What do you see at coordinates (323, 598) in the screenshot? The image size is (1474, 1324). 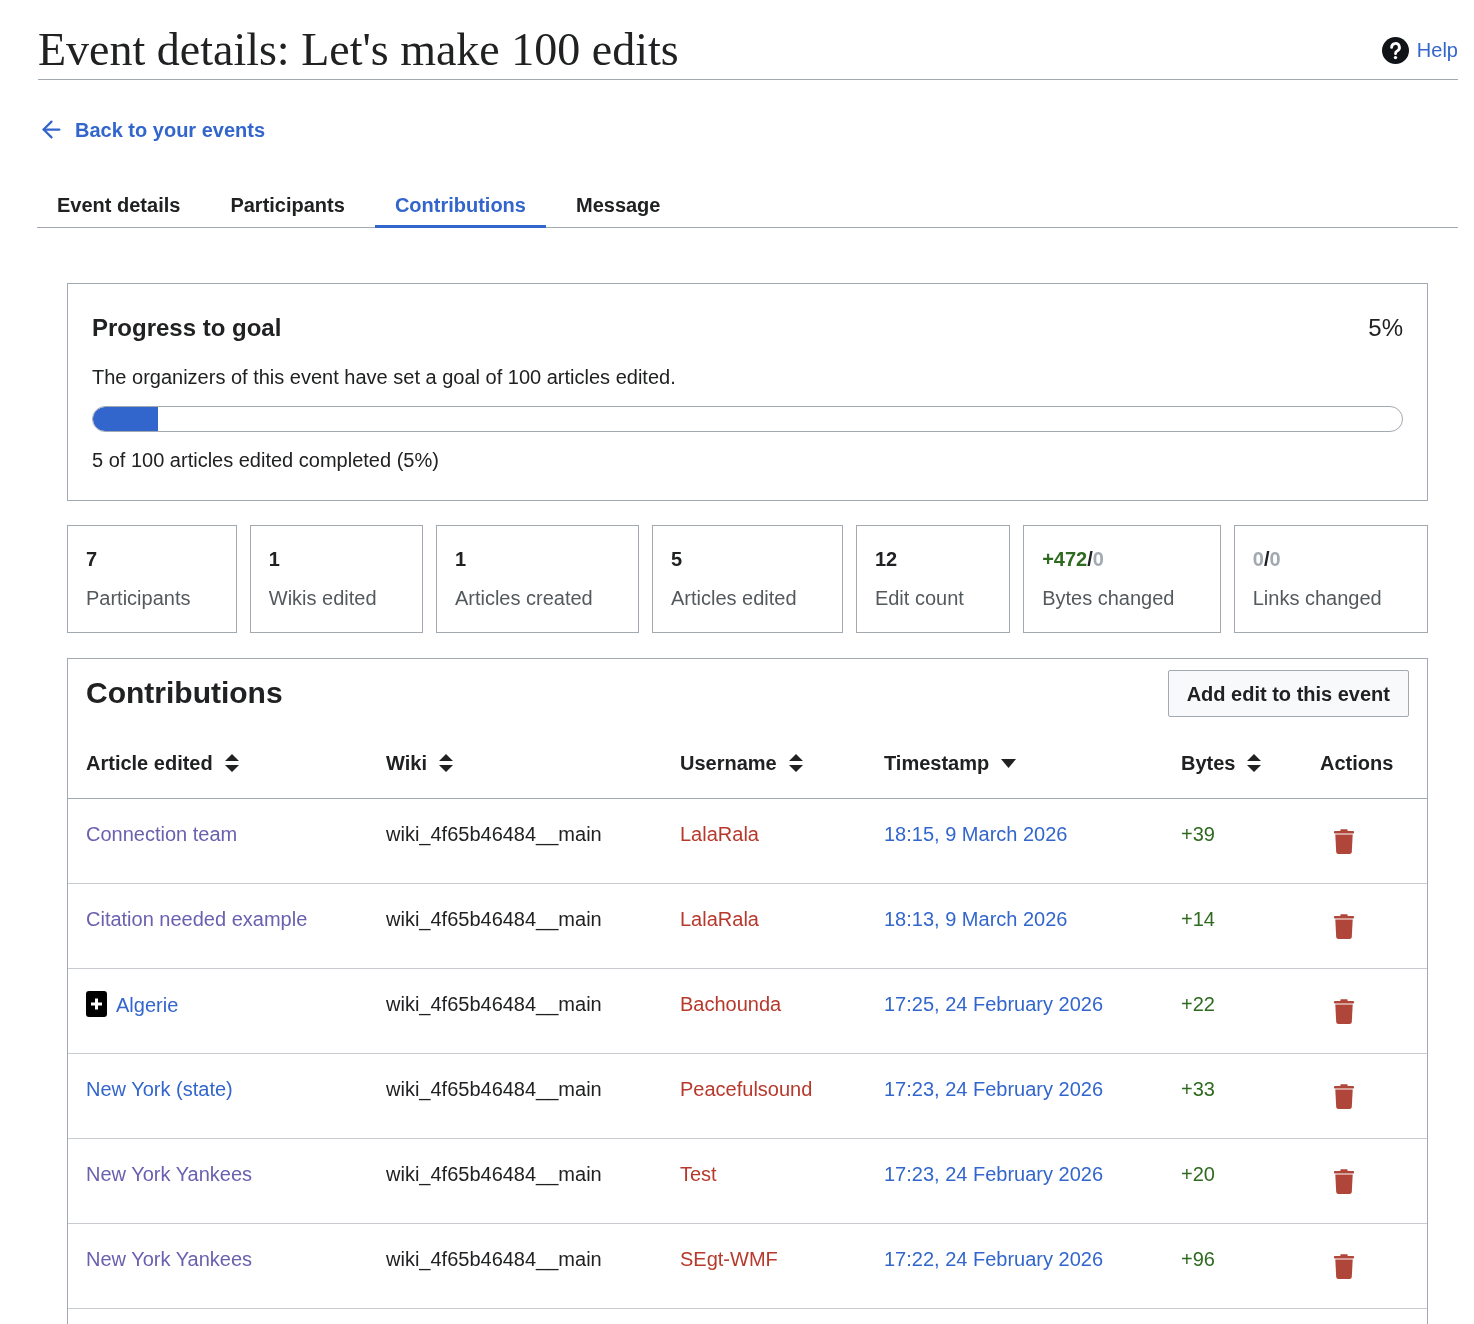 I see `stat-label: Wikis edited` at bounding box center [323, 598].